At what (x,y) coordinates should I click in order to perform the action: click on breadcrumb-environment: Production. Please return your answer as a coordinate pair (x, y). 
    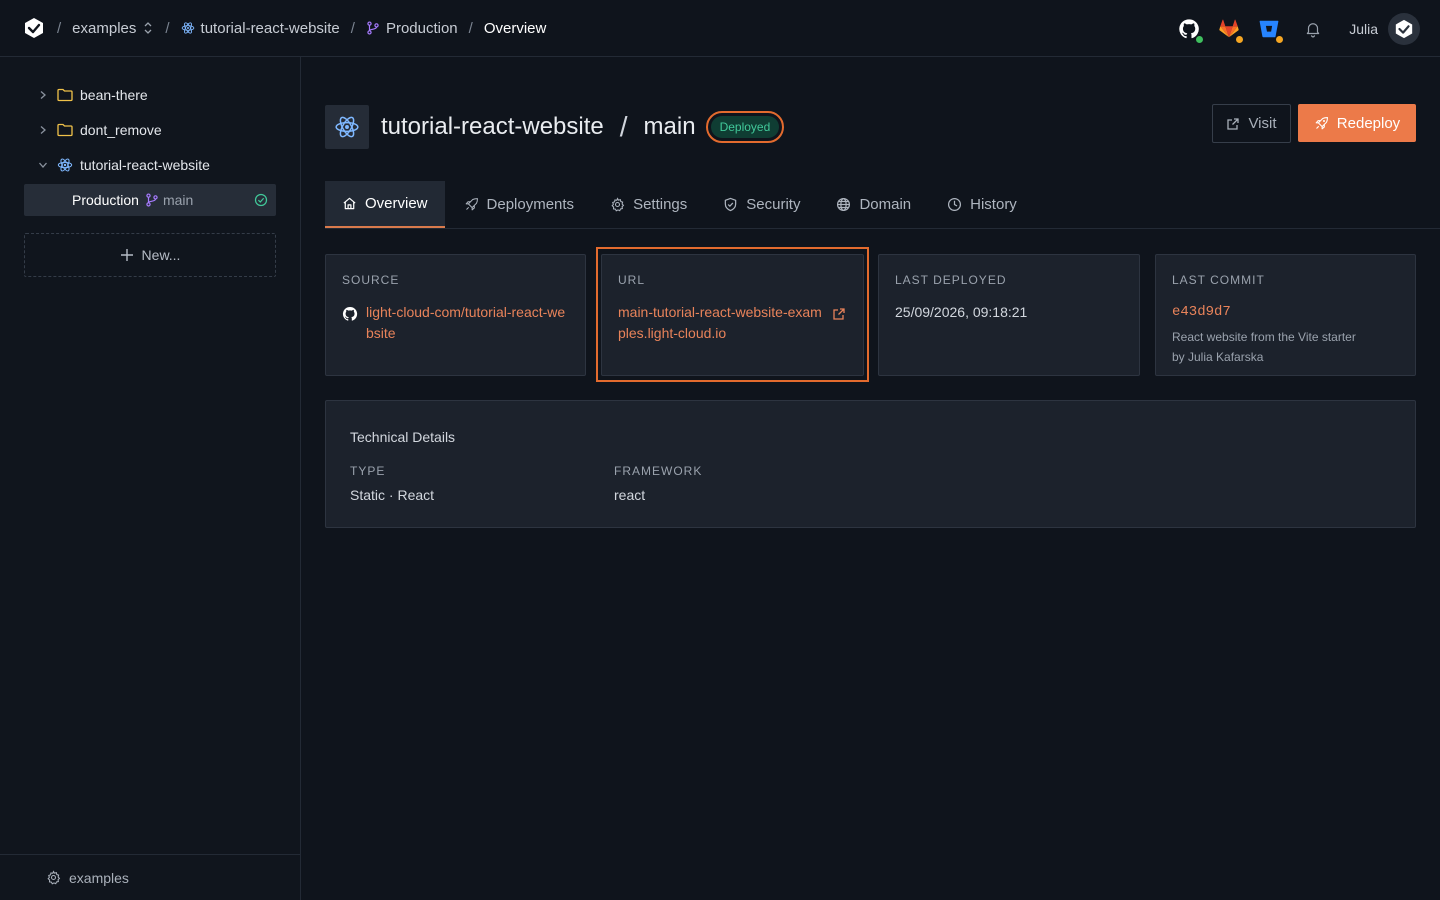
    Looking at the image, I should click on (412, 28).